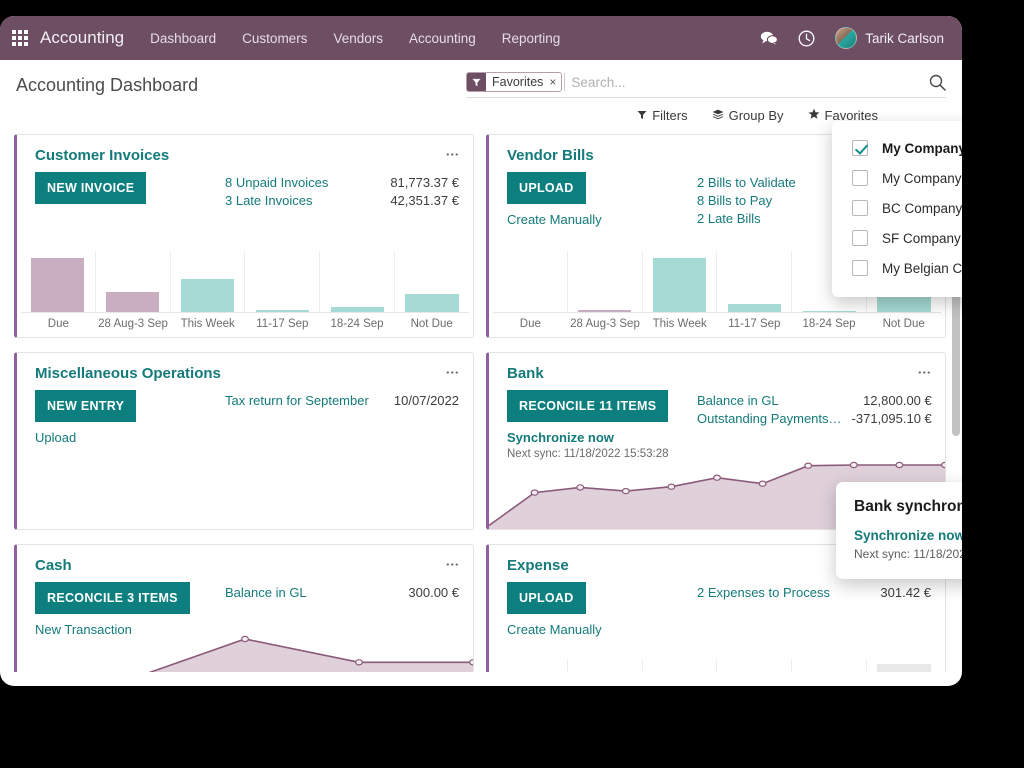 The image size is (1024, 768). Describe the element at coordinates (107, 85) in the screenshot. I see `page-title: Accounting Dashboard` at that location.